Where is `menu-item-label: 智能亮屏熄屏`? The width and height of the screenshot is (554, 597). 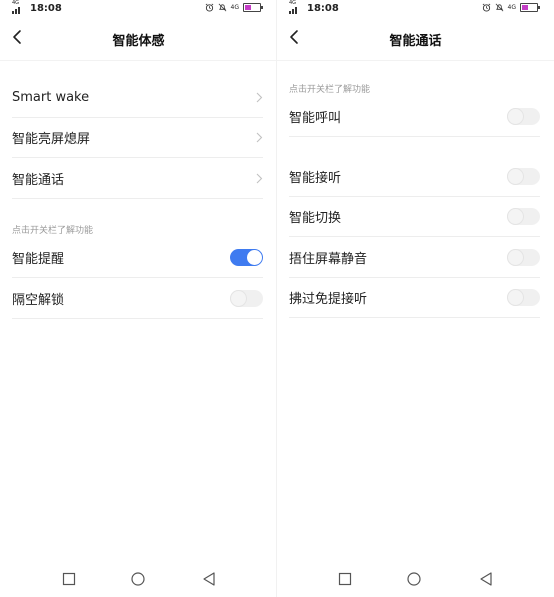
menu-item-label: 智能亮屏熄屏 is located at coordinates (51, 139).